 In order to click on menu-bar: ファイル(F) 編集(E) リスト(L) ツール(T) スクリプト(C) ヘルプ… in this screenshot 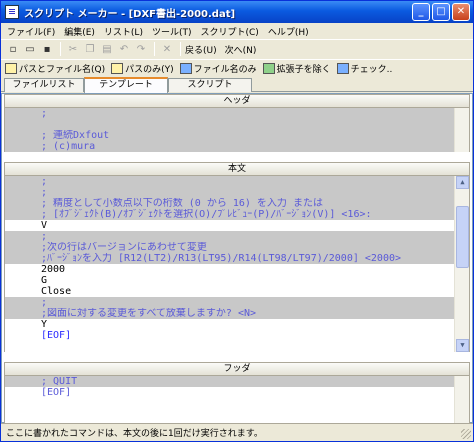, I will do `click(237, 31)`.